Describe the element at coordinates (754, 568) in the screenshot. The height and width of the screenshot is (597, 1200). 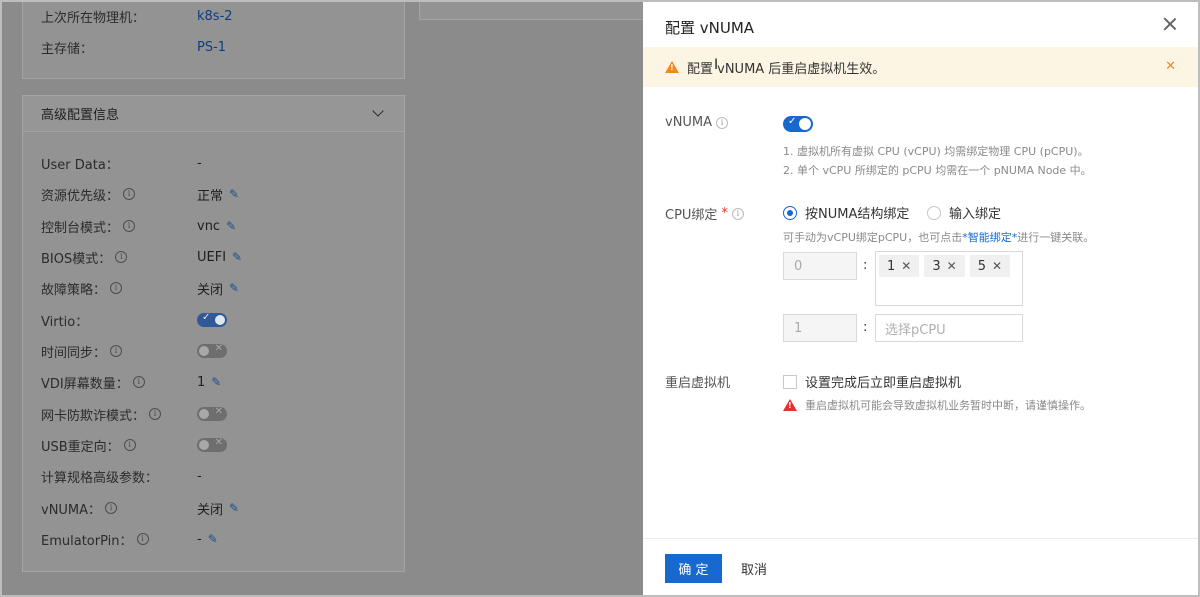
I see `cancel-button: 取消` at that location.